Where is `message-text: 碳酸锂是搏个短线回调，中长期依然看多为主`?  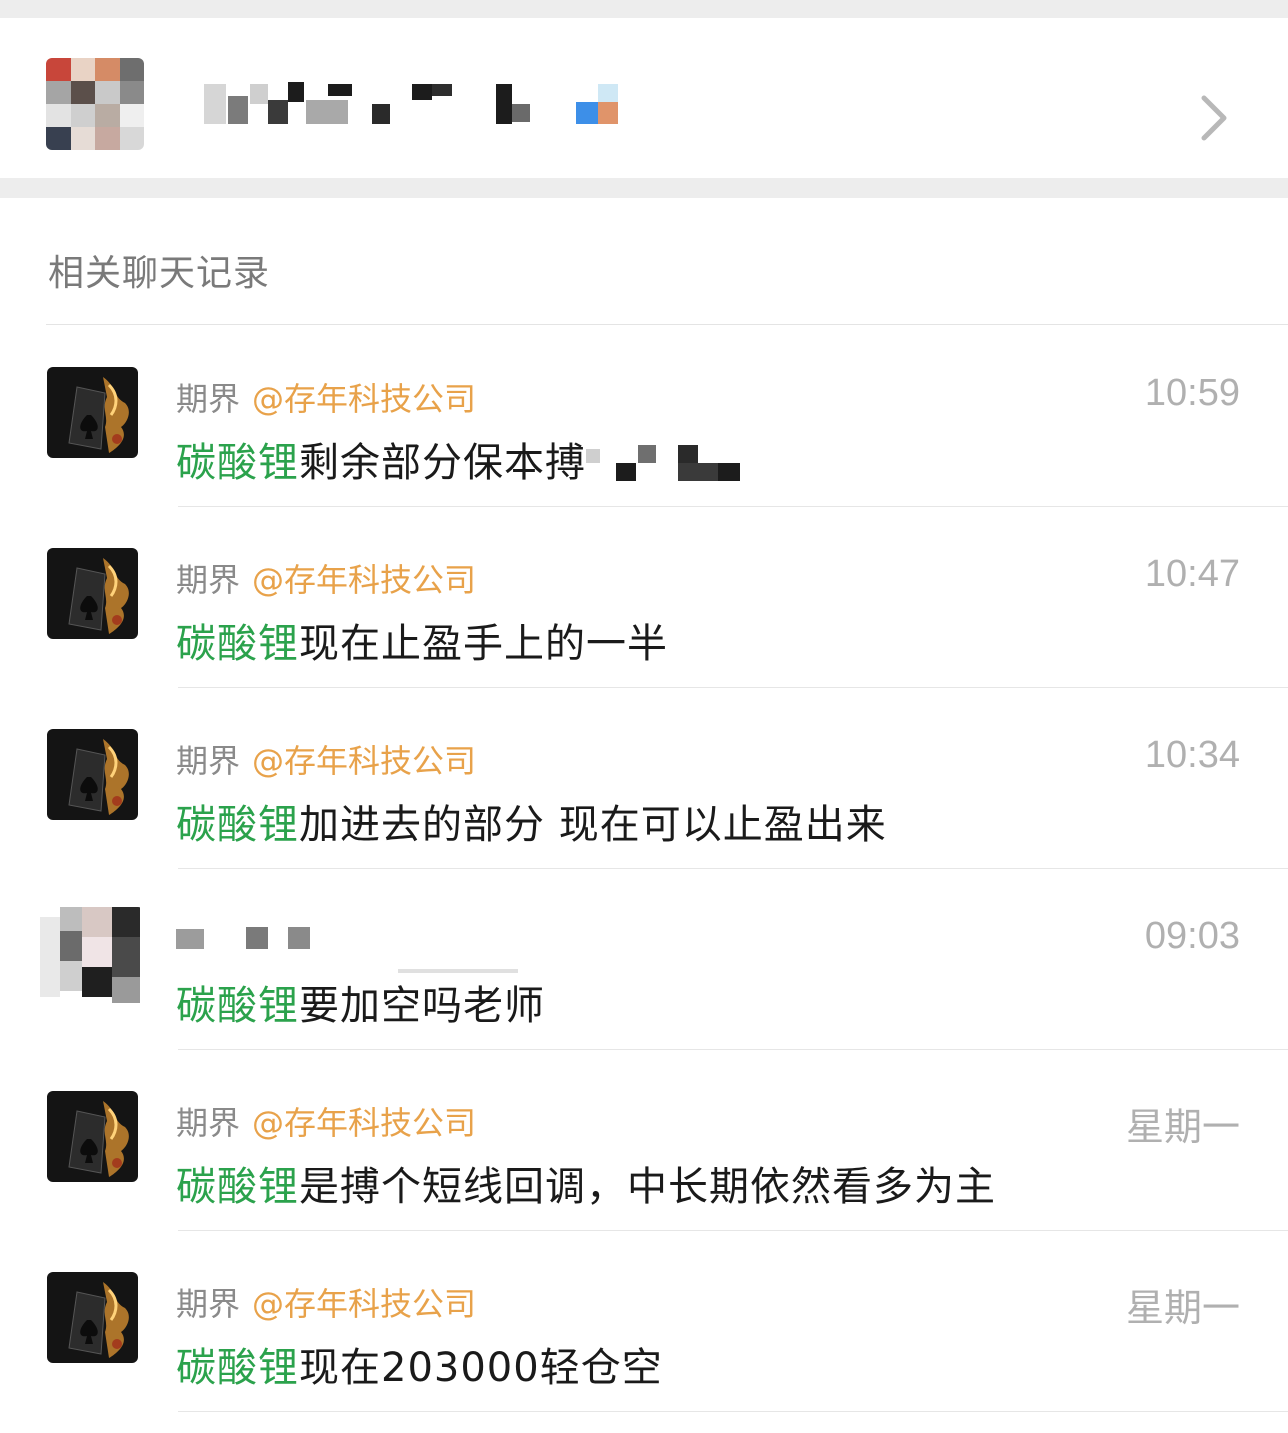 message-text: 碳酸锂是搏个短线回调，中长期依然看多为主 is located at coordinates (586, 1183).